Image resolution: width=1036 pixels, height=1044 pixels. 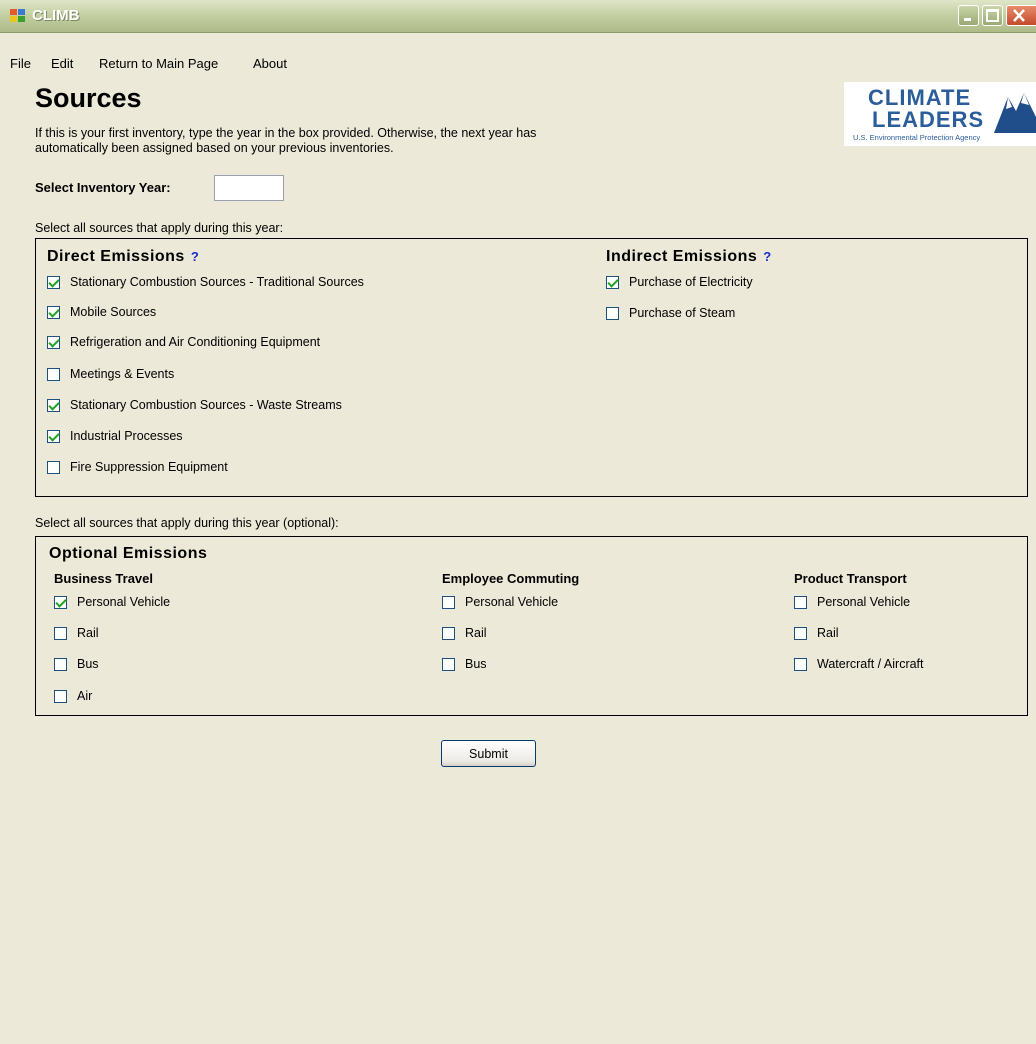 What do you see at coordinates (103, 578) in the screenshot?
I see `business-travel-heading: Business Travel` at bounding box center [103, 578].